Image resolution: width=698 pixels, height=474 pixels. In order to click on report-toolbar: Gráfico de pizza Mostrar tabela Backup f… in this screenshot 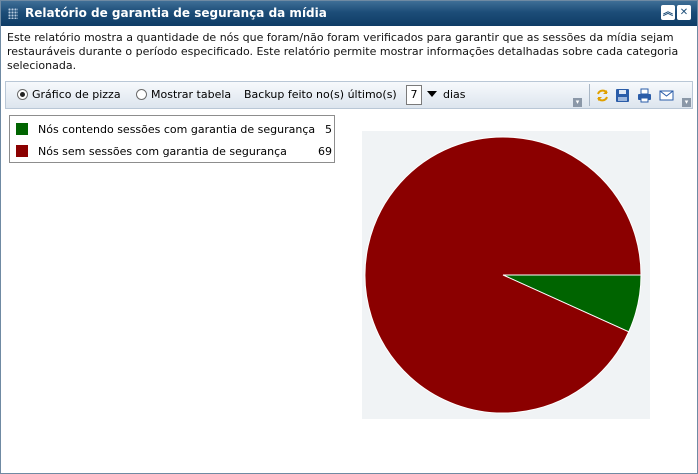, I will do `click(349, 95)`.